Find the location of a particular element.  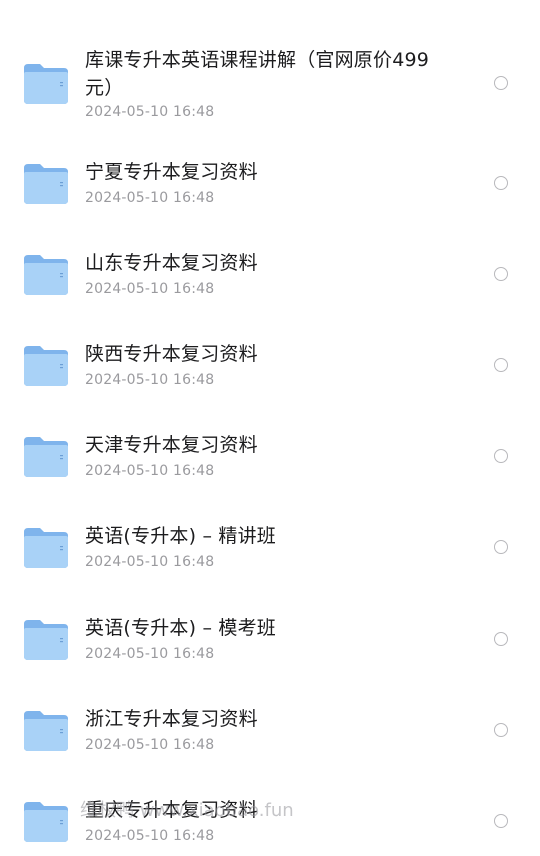

list-item: 英语(专升本) – 精讲班 2024-05-10 16:48 is located at coordinates (270, 556).